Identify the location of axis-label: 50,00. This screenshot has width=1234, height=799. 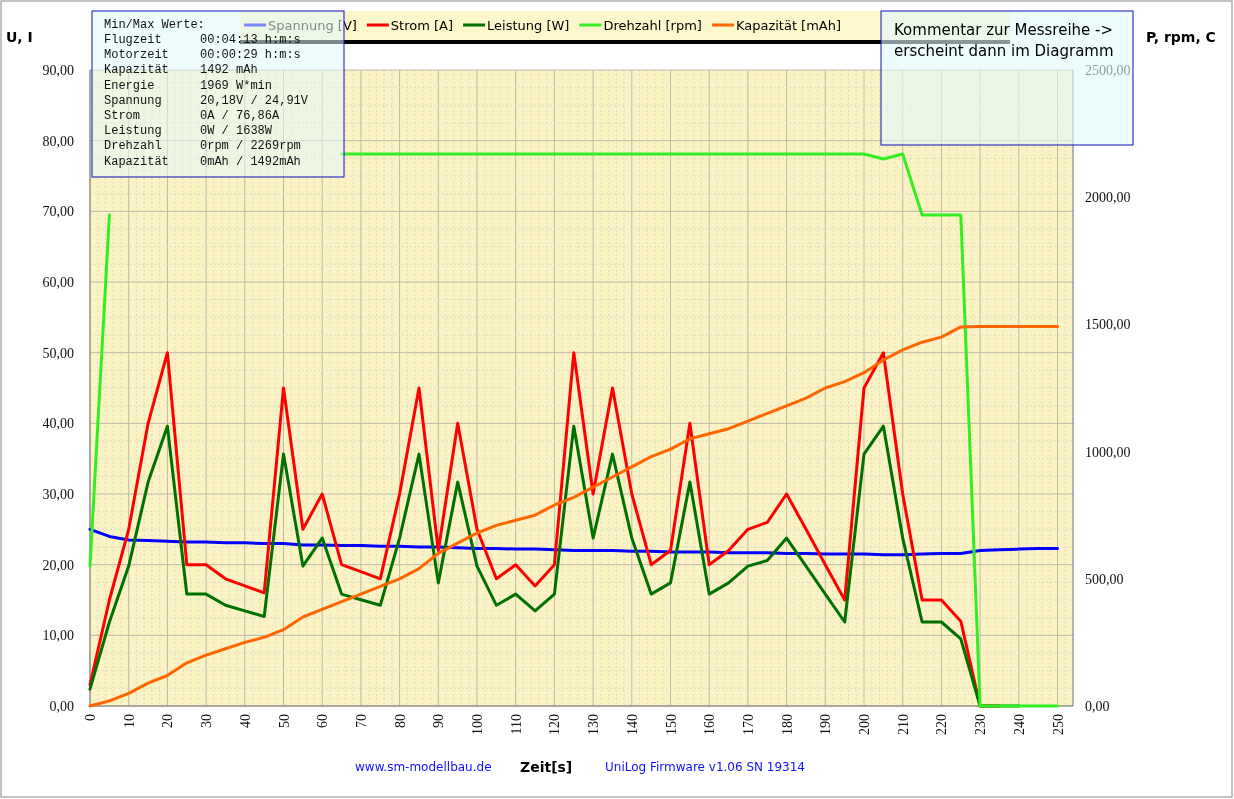
(58, 353).